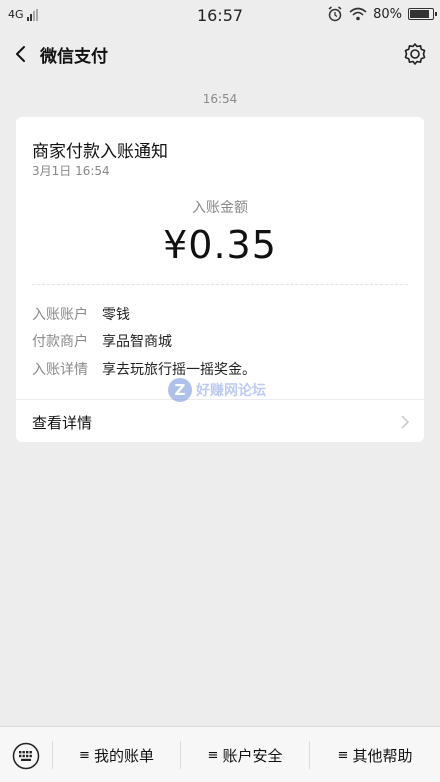  I want to click on nav-bar: 微信支付, so click(220, 54).